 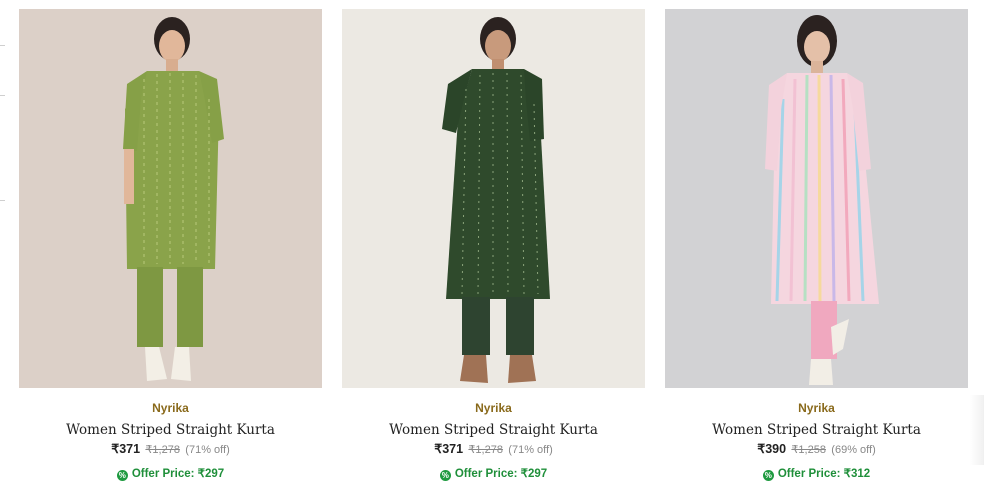 What do you see at coordinates (824, 474) in the screenshot?
I see `offer-price-label: Offer Price: ₹312` at bounding box center [824, 474].